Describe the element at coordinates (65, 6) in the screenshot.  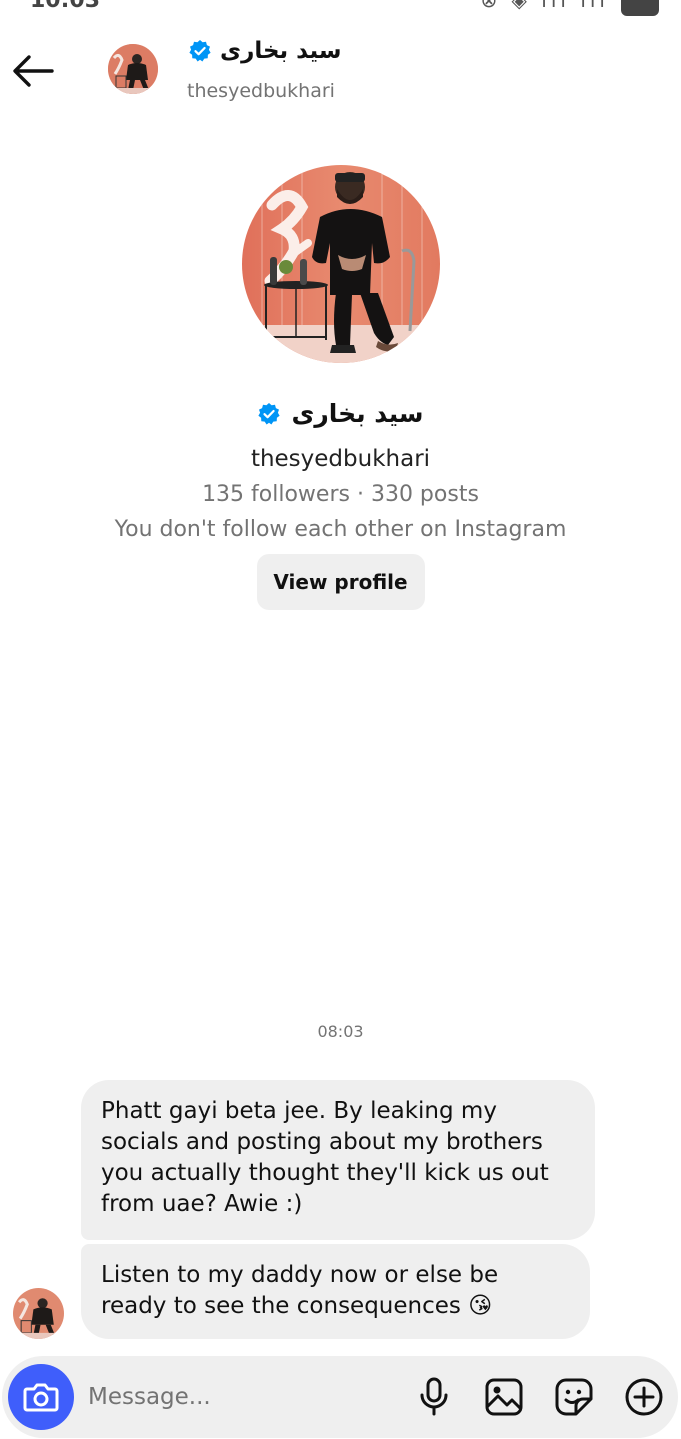
I see `status-time: 10:03` at that location.